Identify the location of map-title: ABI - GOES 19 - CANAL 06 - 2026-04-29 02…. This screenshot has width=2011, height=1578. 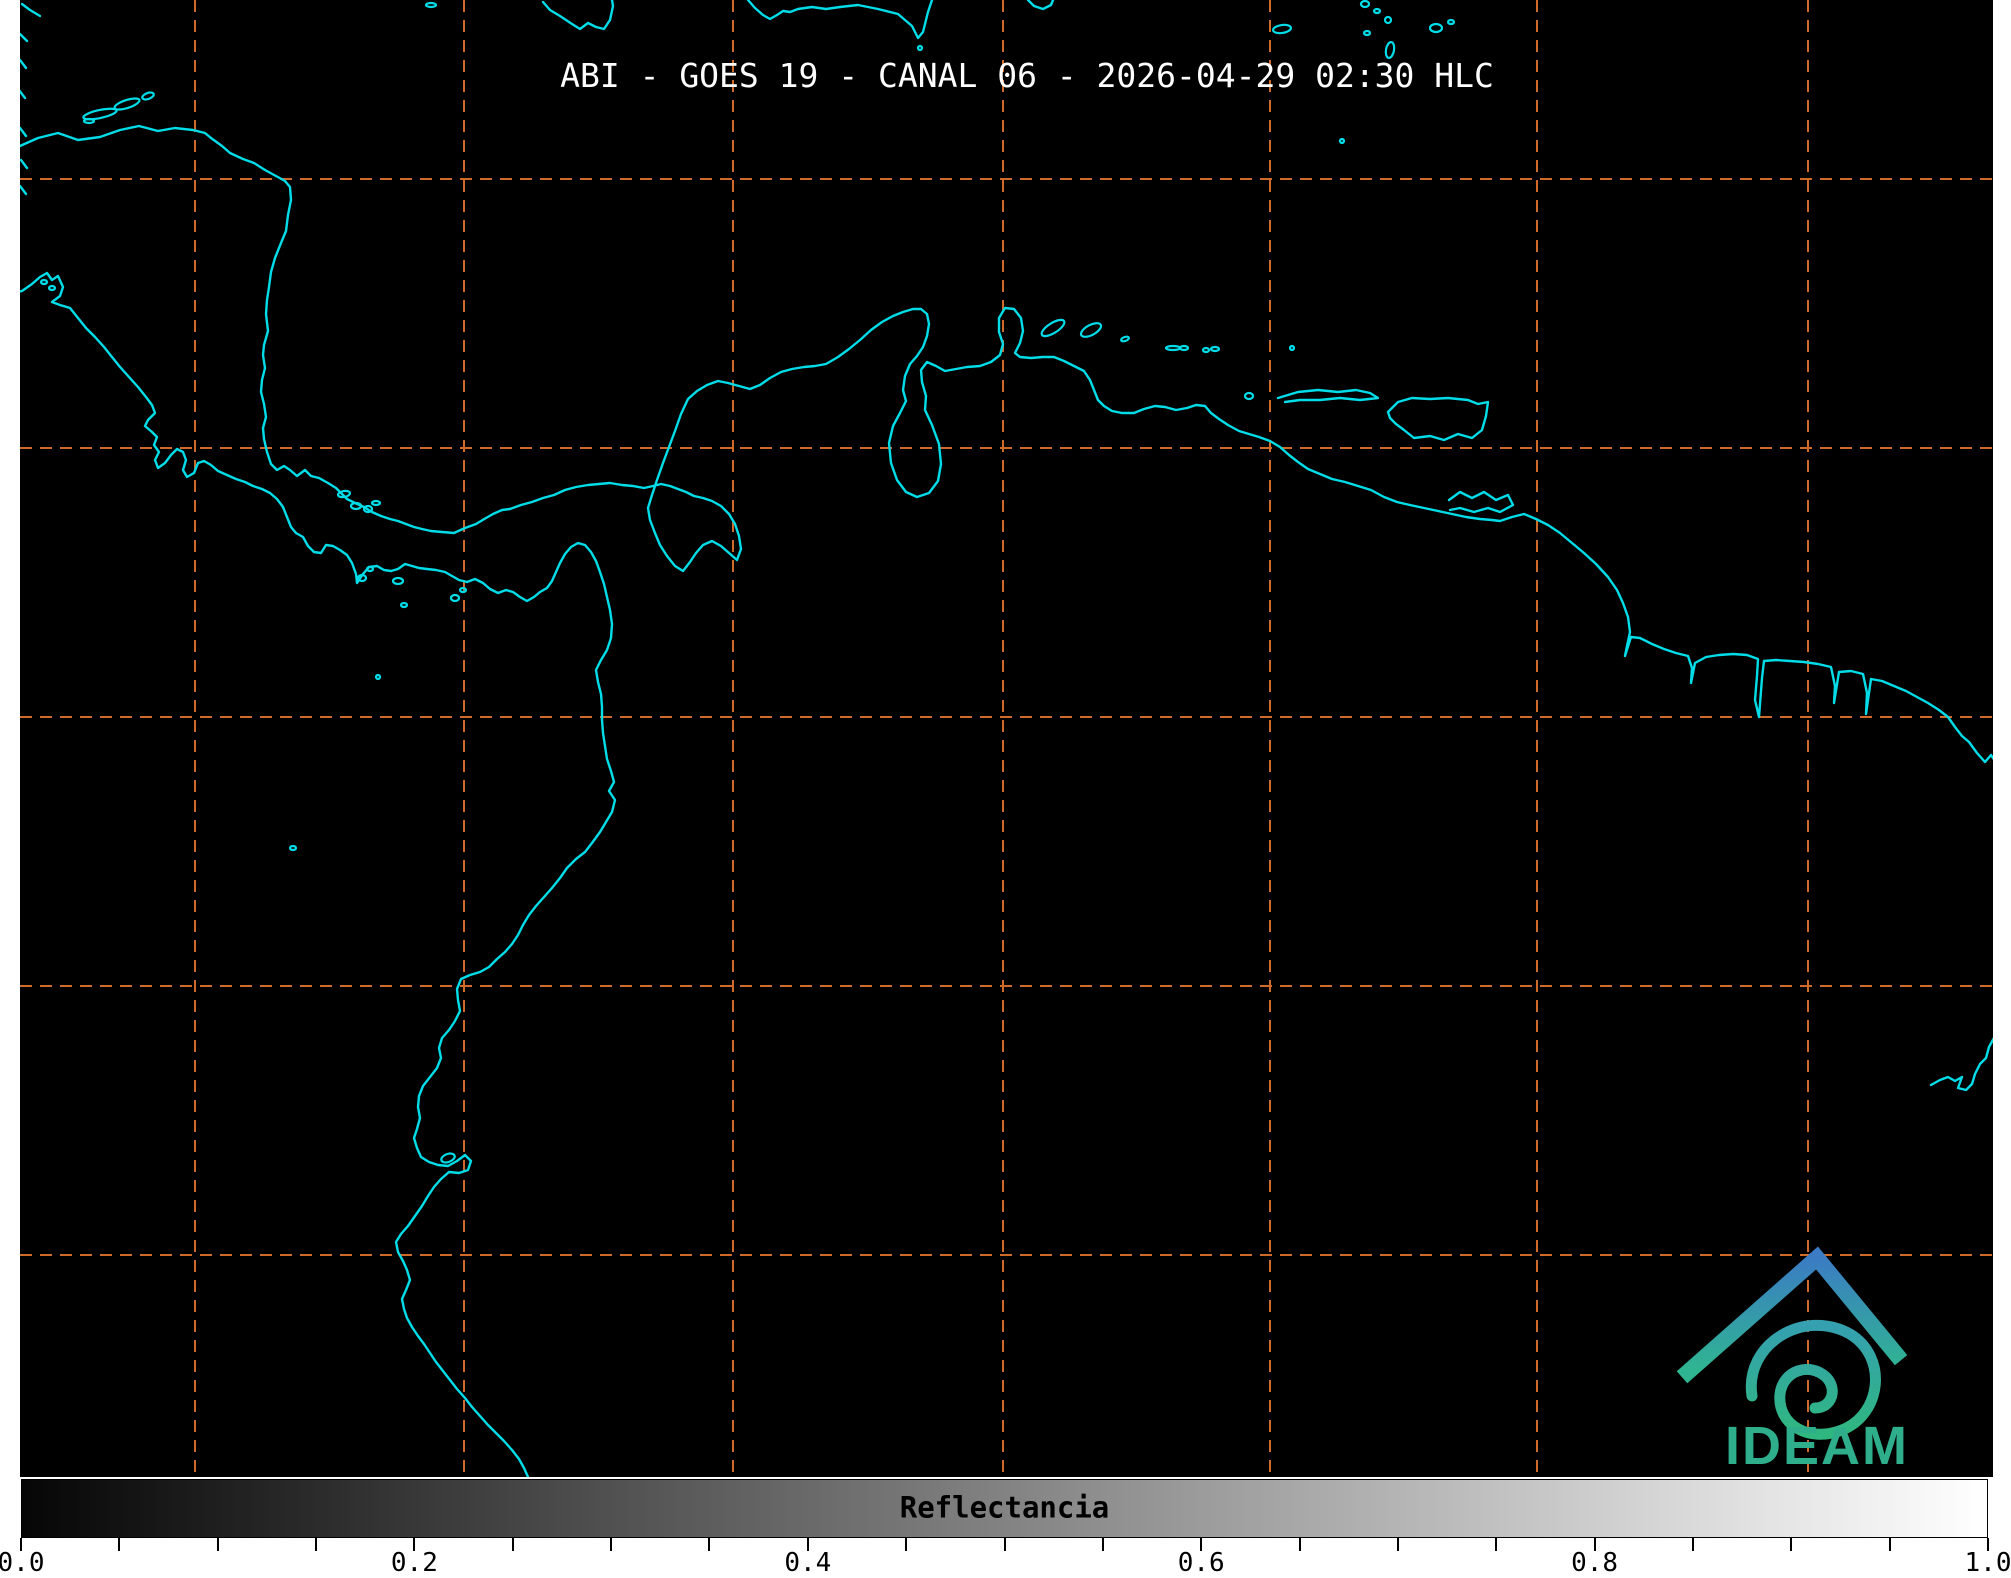
(1027, 75).